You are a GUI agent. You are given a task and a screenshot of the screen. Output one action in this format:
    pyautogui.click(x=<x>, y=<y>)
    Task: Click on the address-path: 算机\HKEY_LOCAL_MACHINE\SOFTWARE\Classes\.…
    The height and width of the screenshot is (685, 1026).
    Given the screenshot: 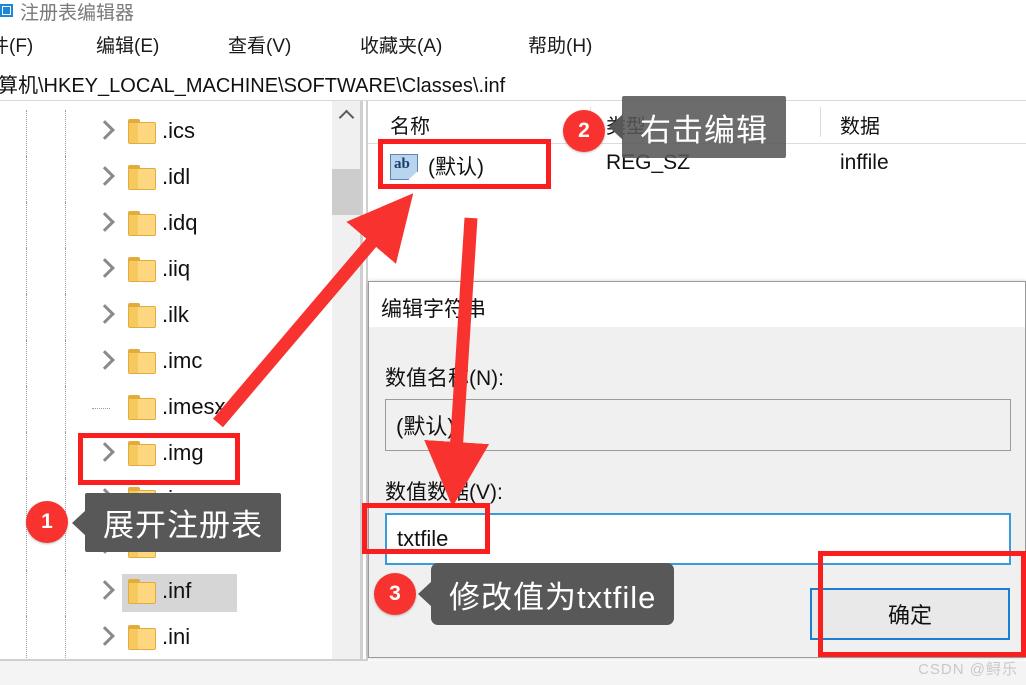 What is the action you would take?
    pyautogui.click(x=253, y=86)
    